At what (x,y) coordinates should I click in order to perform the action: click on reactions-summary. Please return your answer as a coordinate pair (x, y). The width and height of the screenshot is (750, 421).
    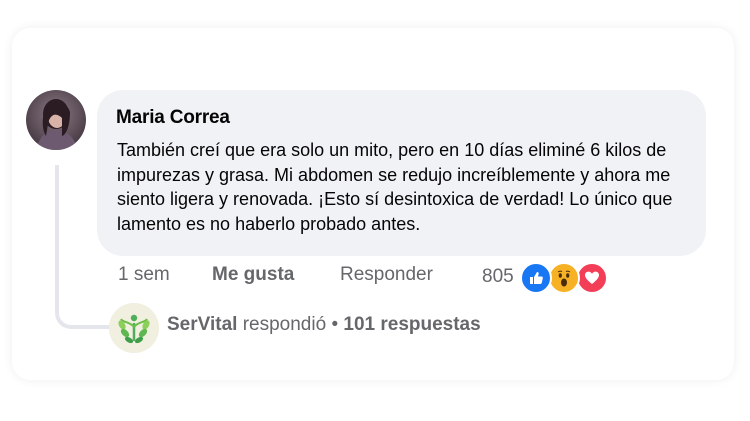
    Looking at the image, I should click on (565, 278).